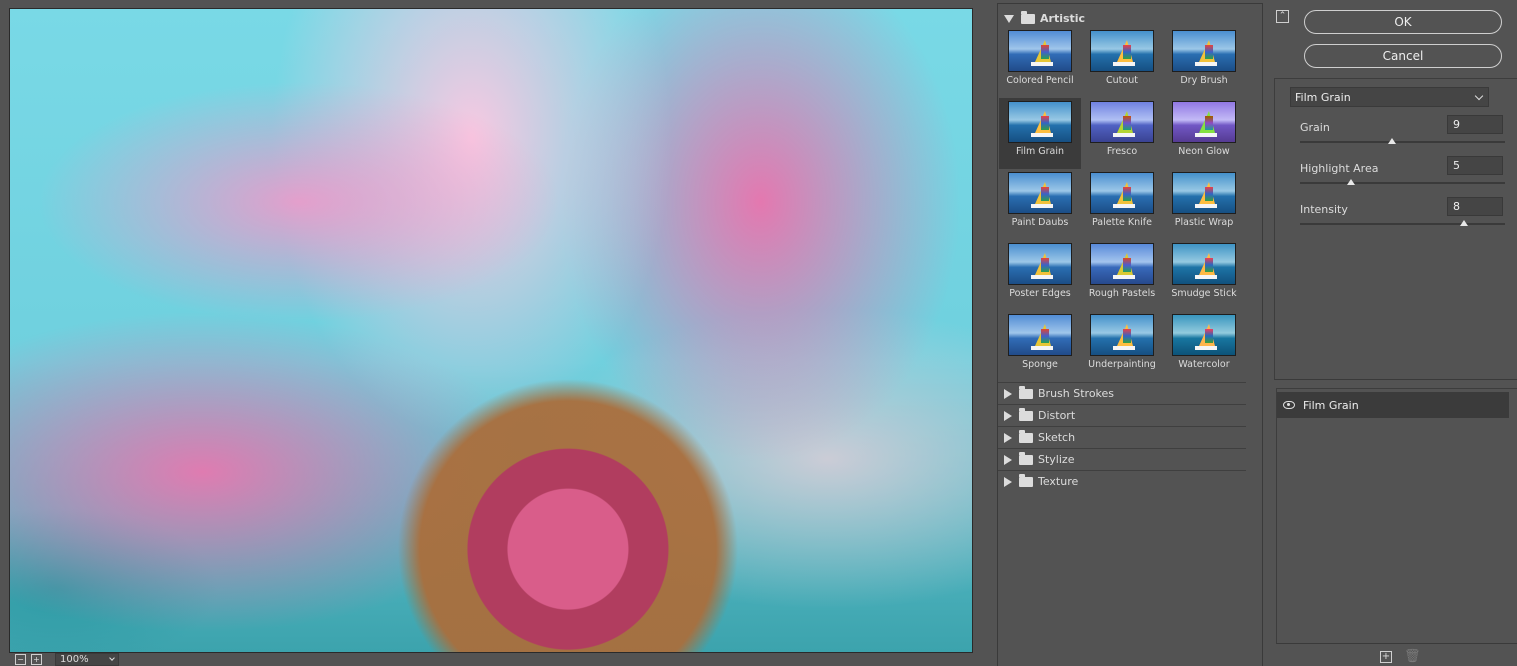  I want to click on filter-thumbnail: Sponge, so click(1040, 346).